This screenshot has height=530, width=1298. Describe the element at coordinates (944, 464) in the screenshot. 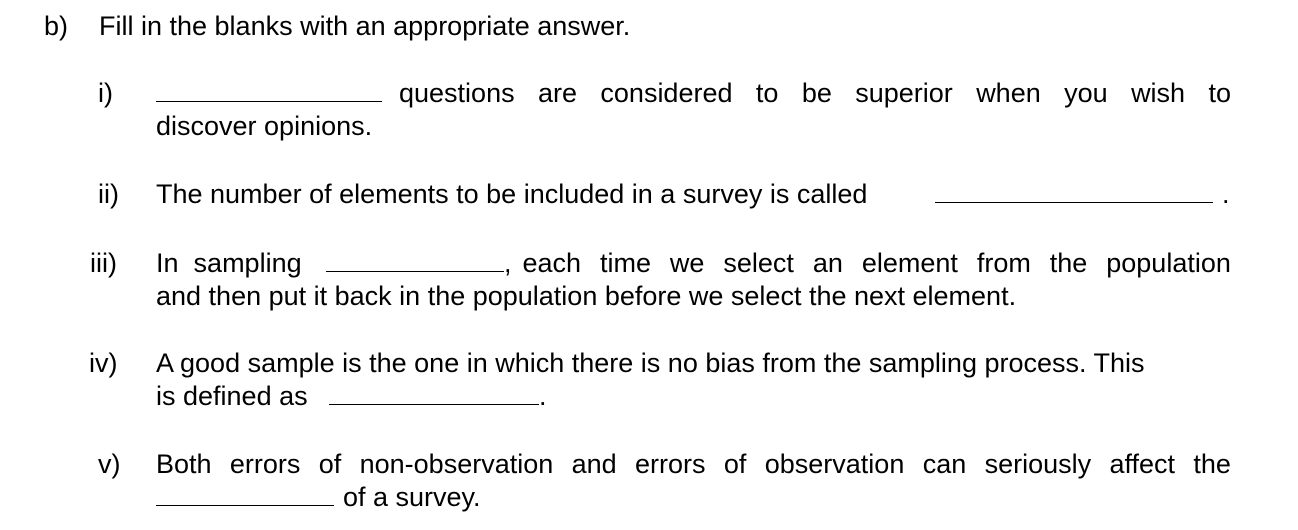

I see `word: can` at that location.